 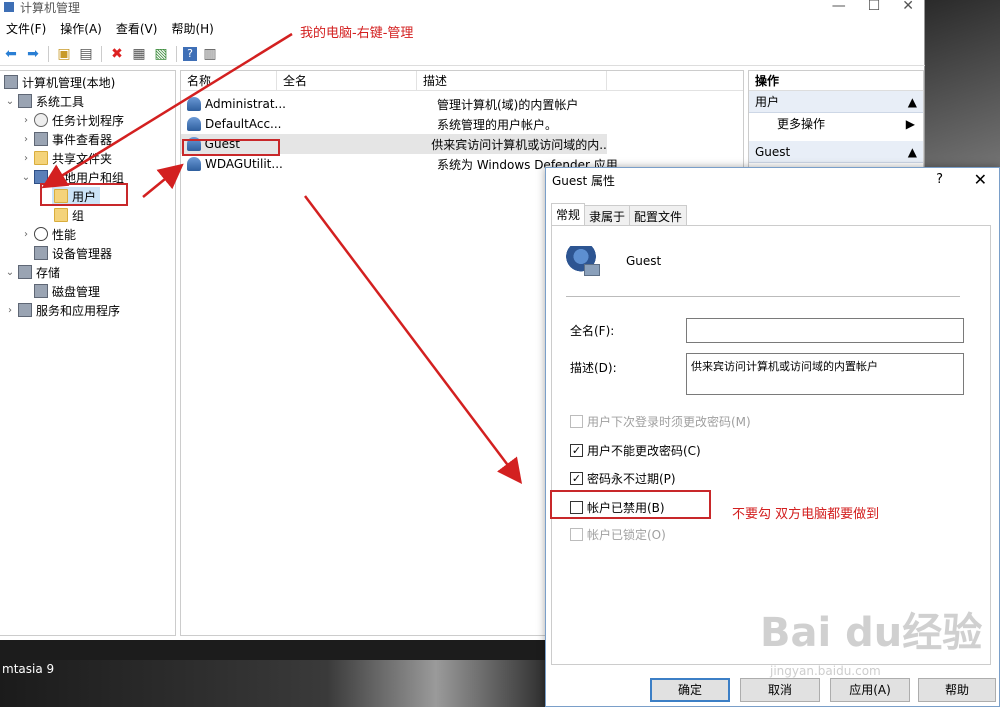 I want to click on column-name: 名称, so click(x=229, y=80).